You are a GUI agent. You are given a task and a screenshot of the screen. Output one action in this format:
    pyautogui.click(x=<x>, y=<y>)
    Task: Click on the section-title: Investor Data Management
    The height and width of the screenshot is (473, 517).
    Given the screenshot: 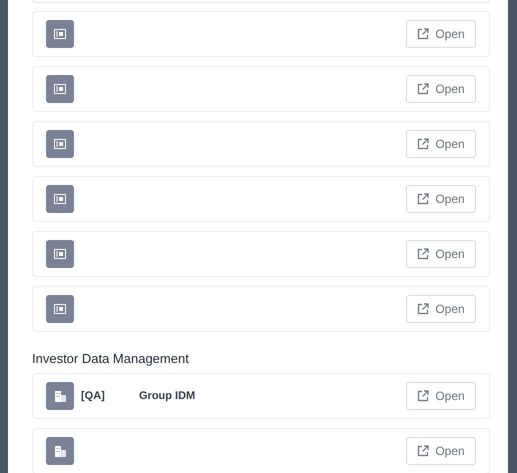 What is the action you would take?
    pyautogui.click(x=111, y=358)
    